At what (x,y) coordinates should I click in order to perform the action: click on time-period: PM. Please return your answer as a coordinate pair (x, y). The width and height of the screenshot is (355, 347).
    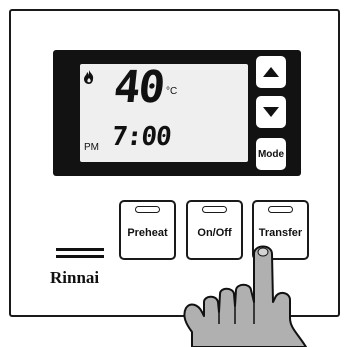
    Looking at the image, I should click on (91, 147).